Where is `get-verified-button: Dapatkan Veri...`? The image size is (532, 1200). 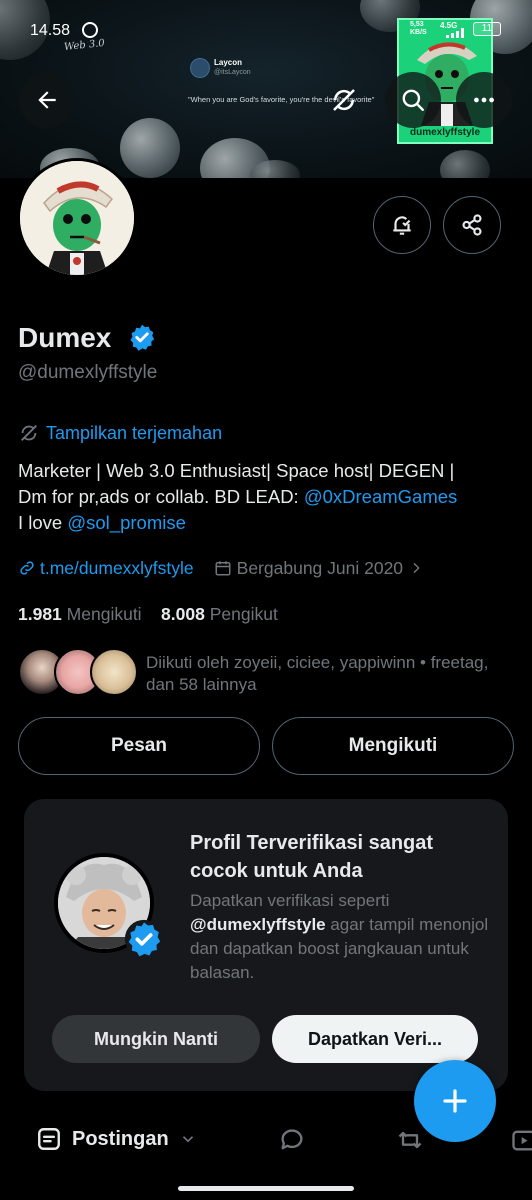 get-verified-button: Dapatkan Veri... is located at coordinates (375, 1039).